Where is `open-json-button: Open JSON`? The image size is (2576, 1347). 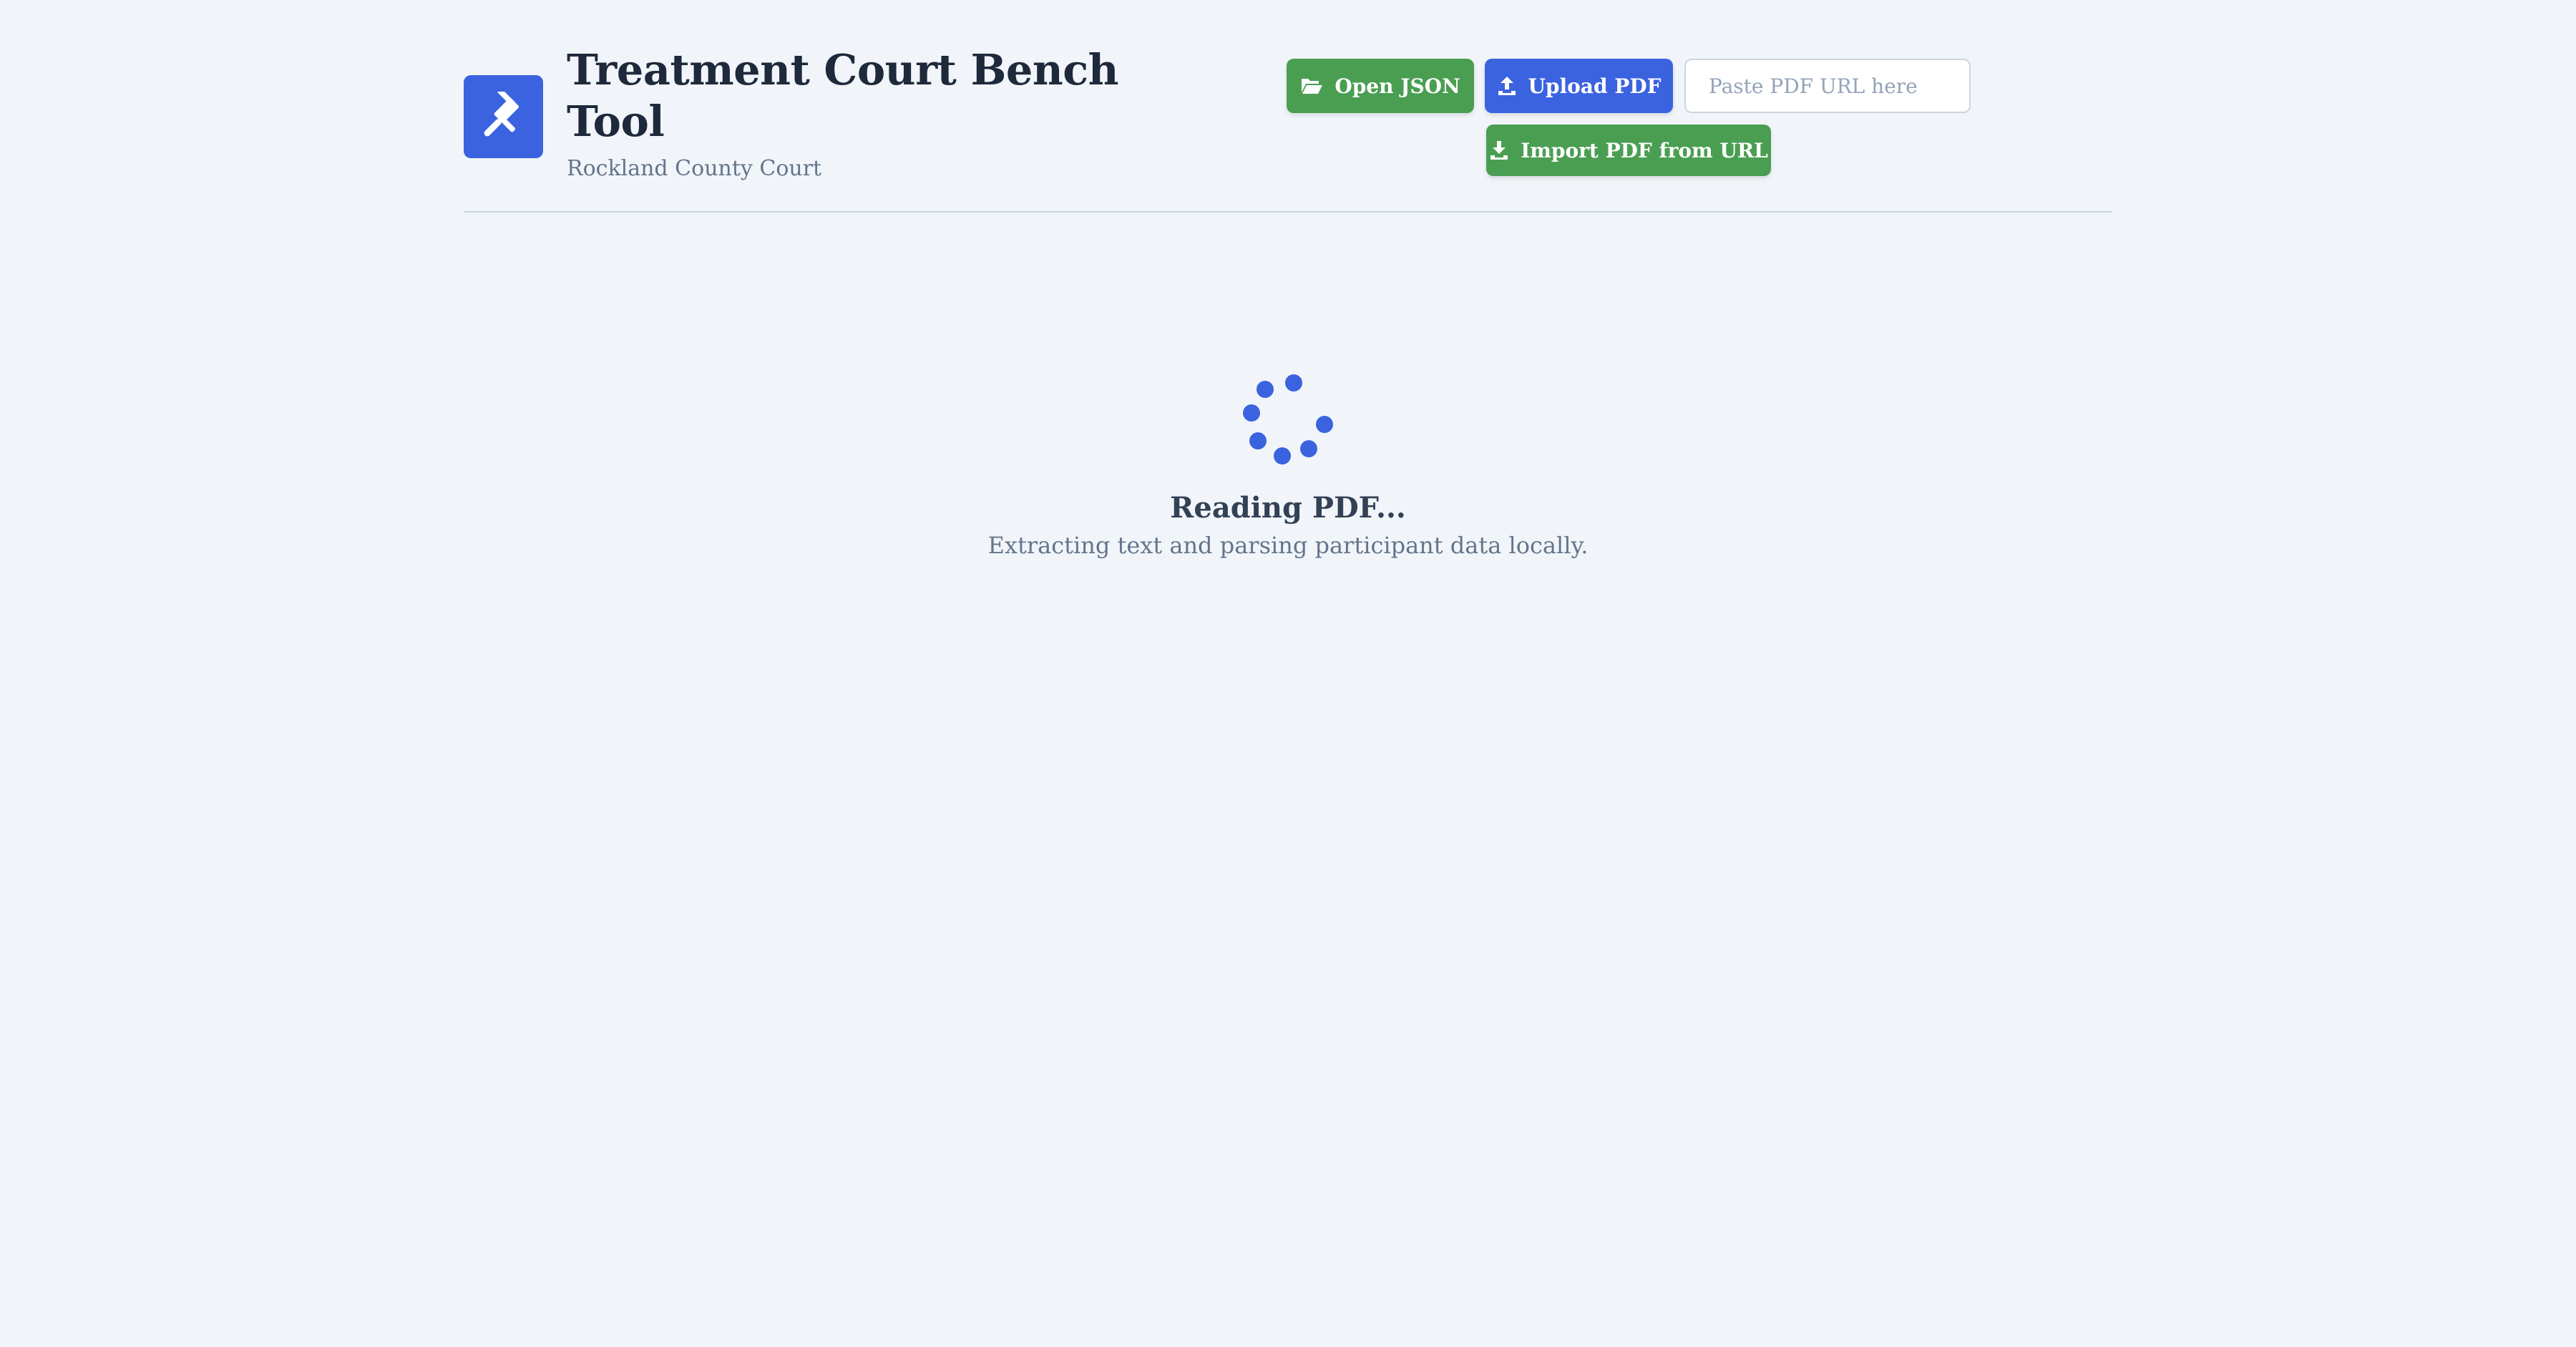
open-json-button: Open JSON is located at coordinates (1380, 86).